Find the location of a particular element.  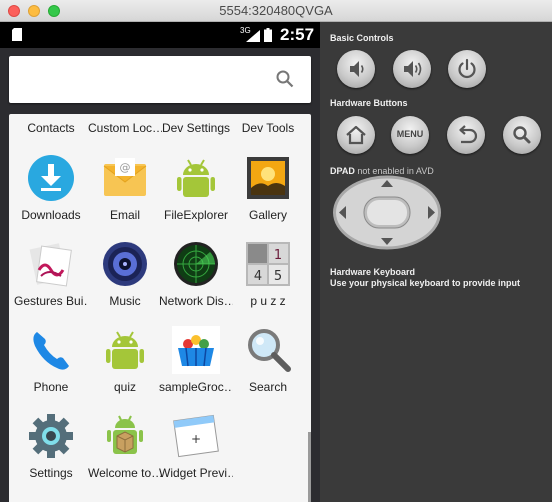

app-label: Contacts is located at coordinates (51, 128).